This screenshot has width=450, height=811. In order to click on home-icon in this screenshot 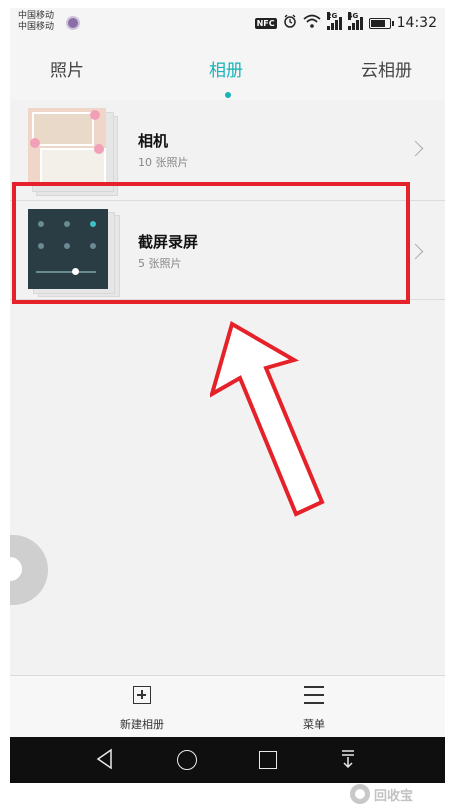, I will do `click(187, 760)`.